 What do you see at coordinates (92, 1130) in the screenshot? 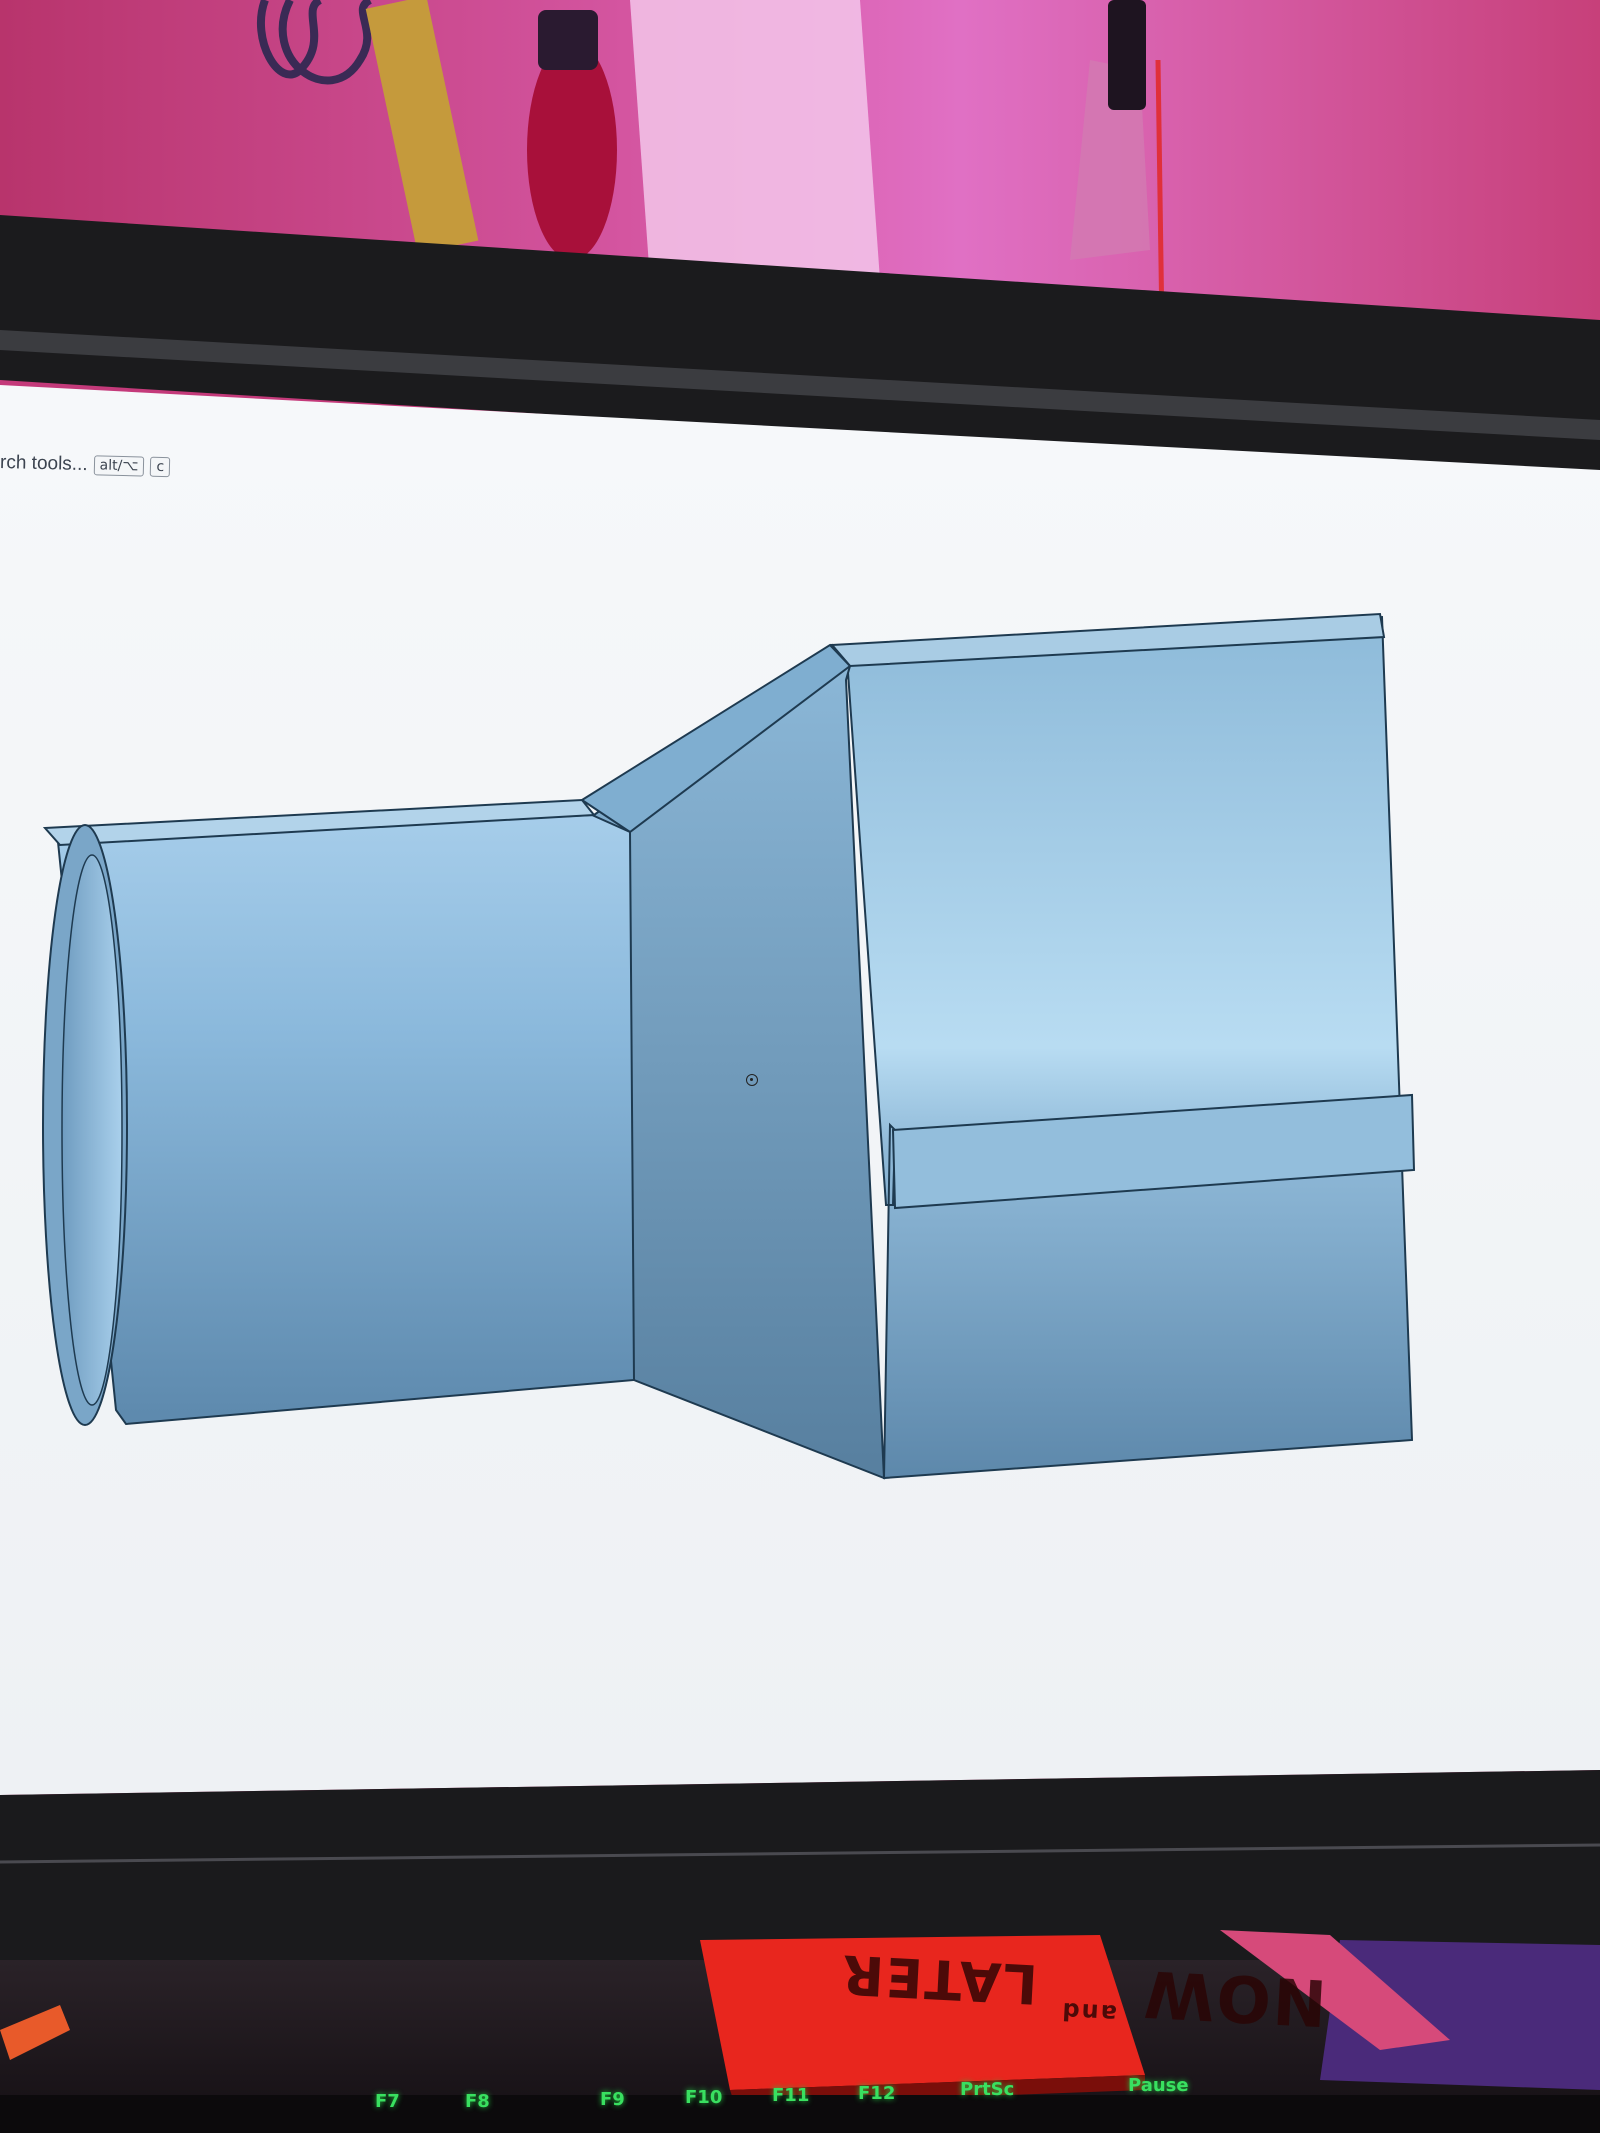
I see `small-cylinder-opening-inner` at bounding box center [92, 1130].